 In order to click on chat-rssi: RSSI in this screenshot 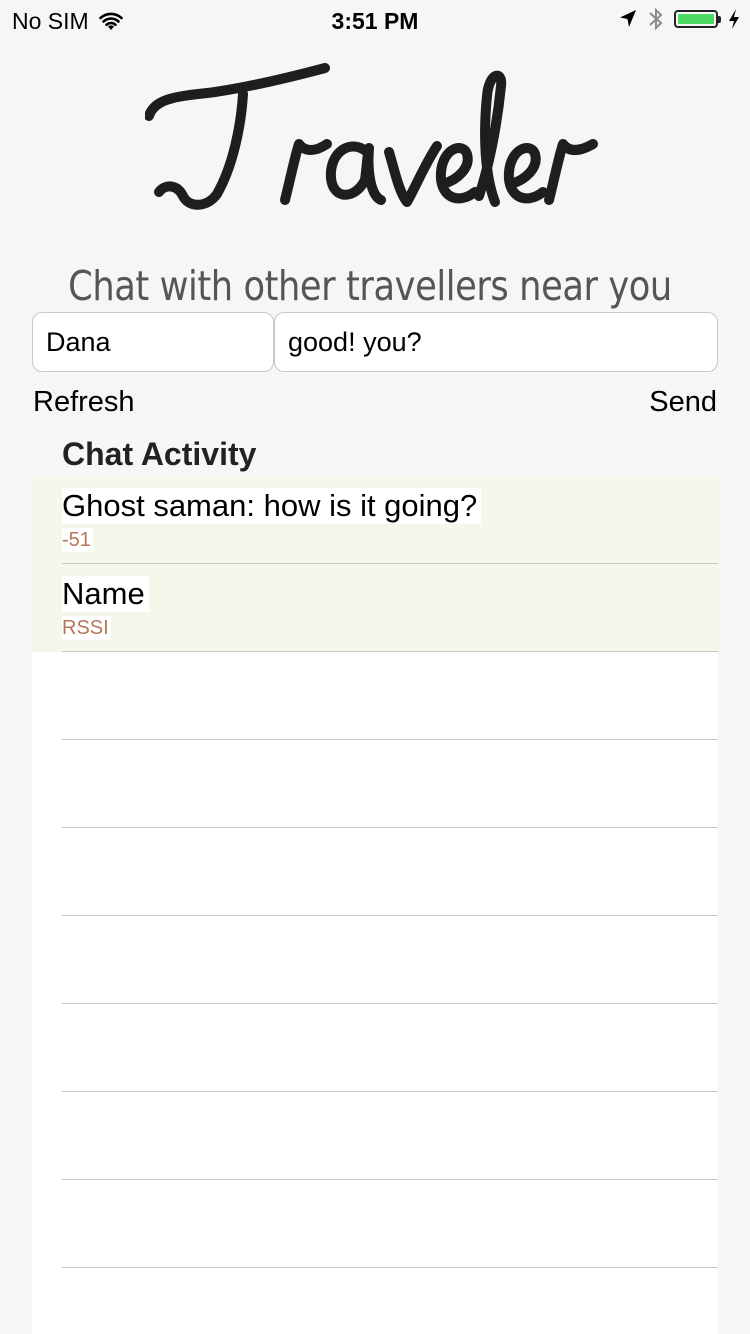, I will do `click(86, 628)`.